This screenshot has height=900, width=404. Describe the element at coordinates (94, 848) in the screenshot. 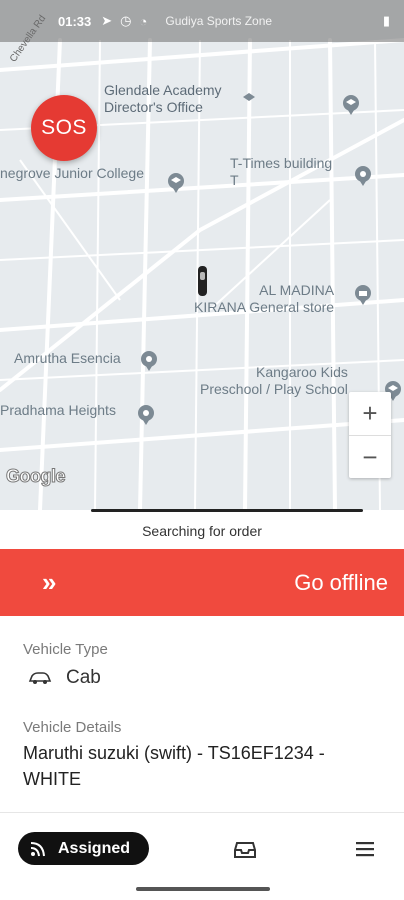

I see `assigned-label: Assigned` at that location.